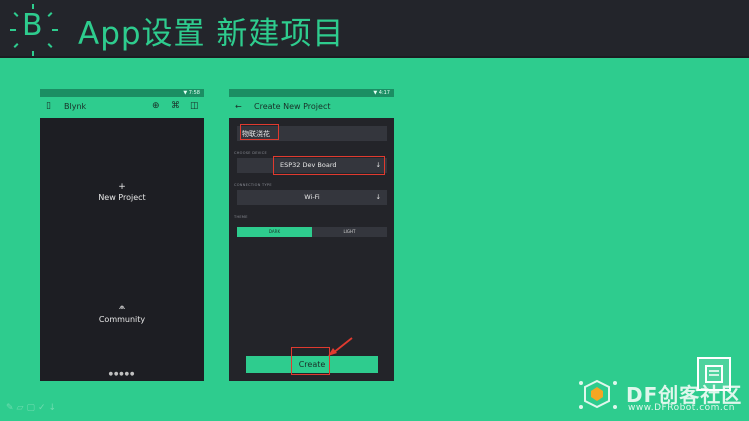  I want to click on choose-device-label: CHOOSE DEVICE, so click(251, 153).